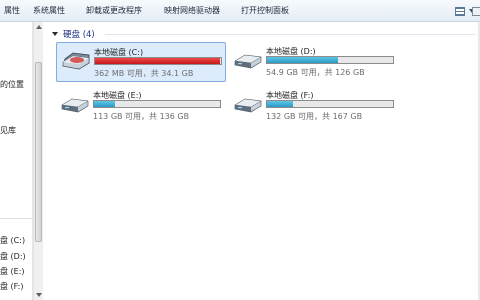  What do you see at coordinates (315, 72) in the screenshot?
I see `free-space-text: 54.9 GB 可用，共 126 GB` at bounding box center [315, 72].